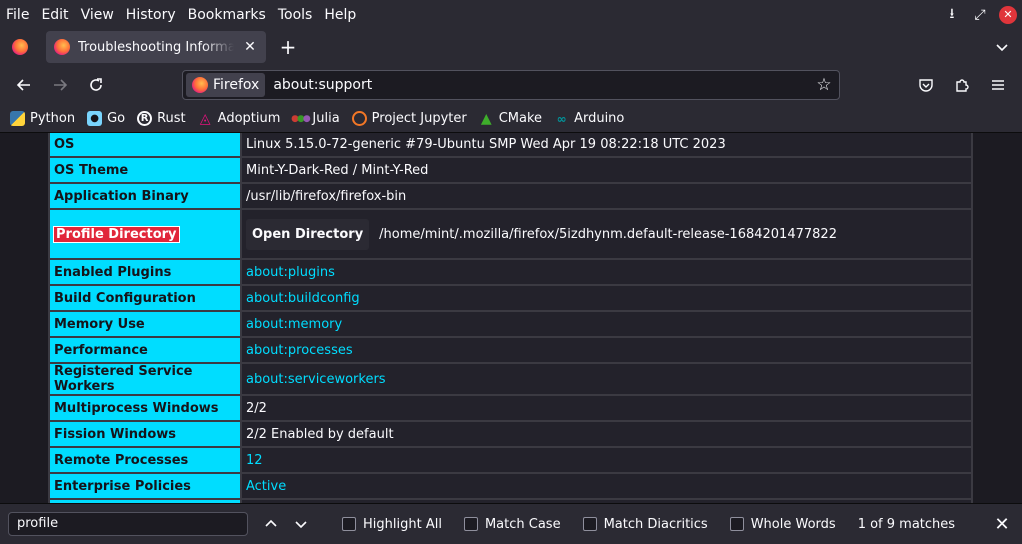 The width and height of the screenshot is (1022, 544). What do you see at coordinates (541, 85) in the screenshot?
I see `url-input: about:support` at bounding box center [541, 85].